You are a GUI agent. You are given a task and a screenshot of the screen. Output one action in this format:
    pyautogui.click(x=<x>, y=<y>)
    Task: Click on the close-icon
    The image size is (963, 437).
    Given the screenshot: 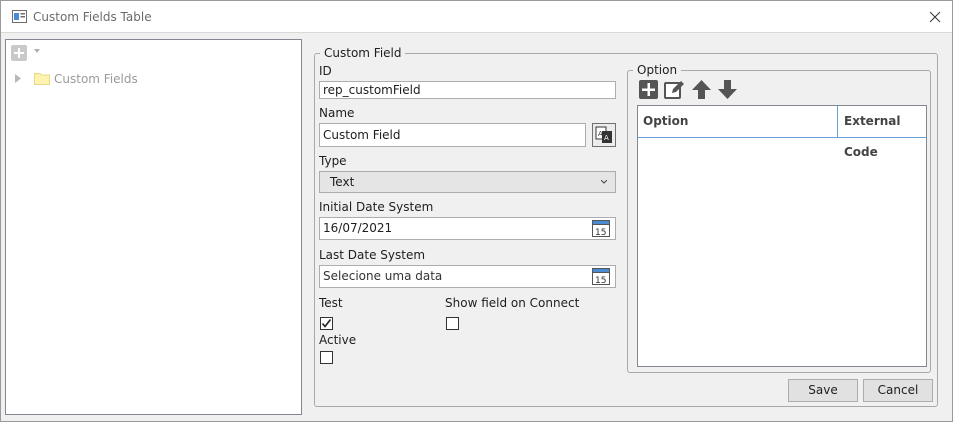 What is the action you would take?
    pyautogui.click(x=935, y=17)
    